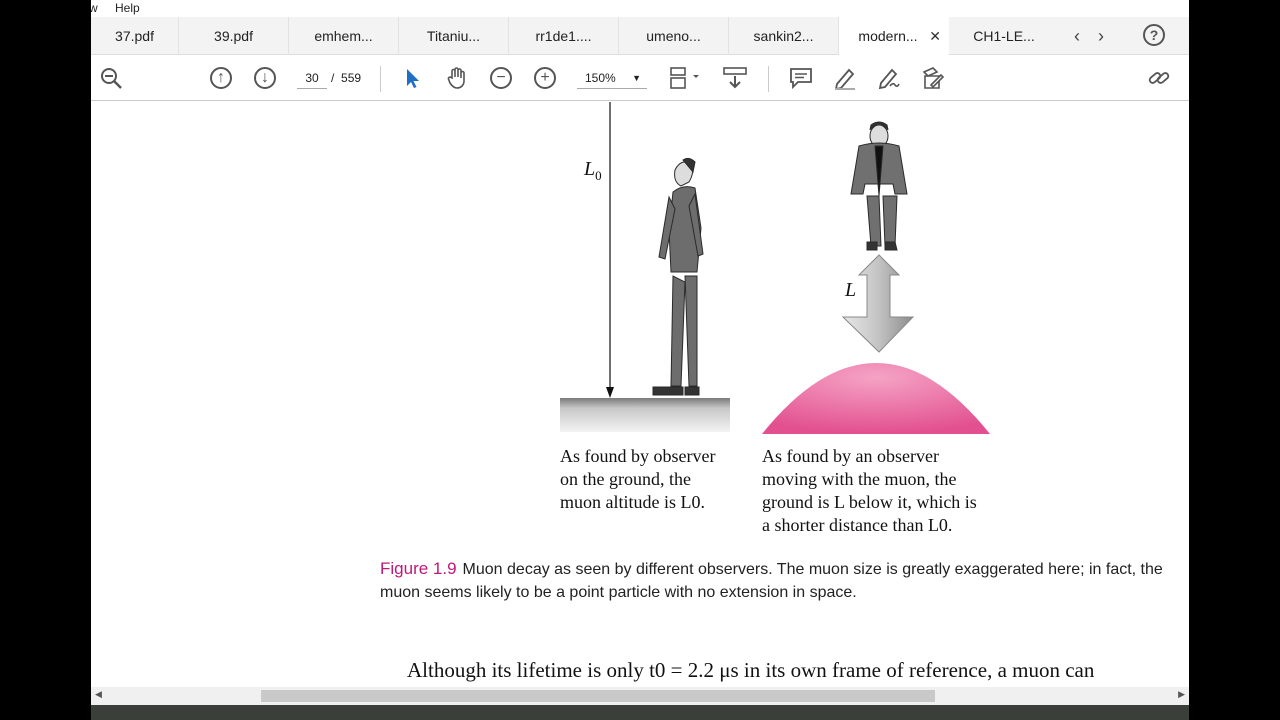 This screenshot has width=1280, height=720. Describe the element at coordinates (1159, 78) in the screenshot. I see `share-link-icon` at that location.